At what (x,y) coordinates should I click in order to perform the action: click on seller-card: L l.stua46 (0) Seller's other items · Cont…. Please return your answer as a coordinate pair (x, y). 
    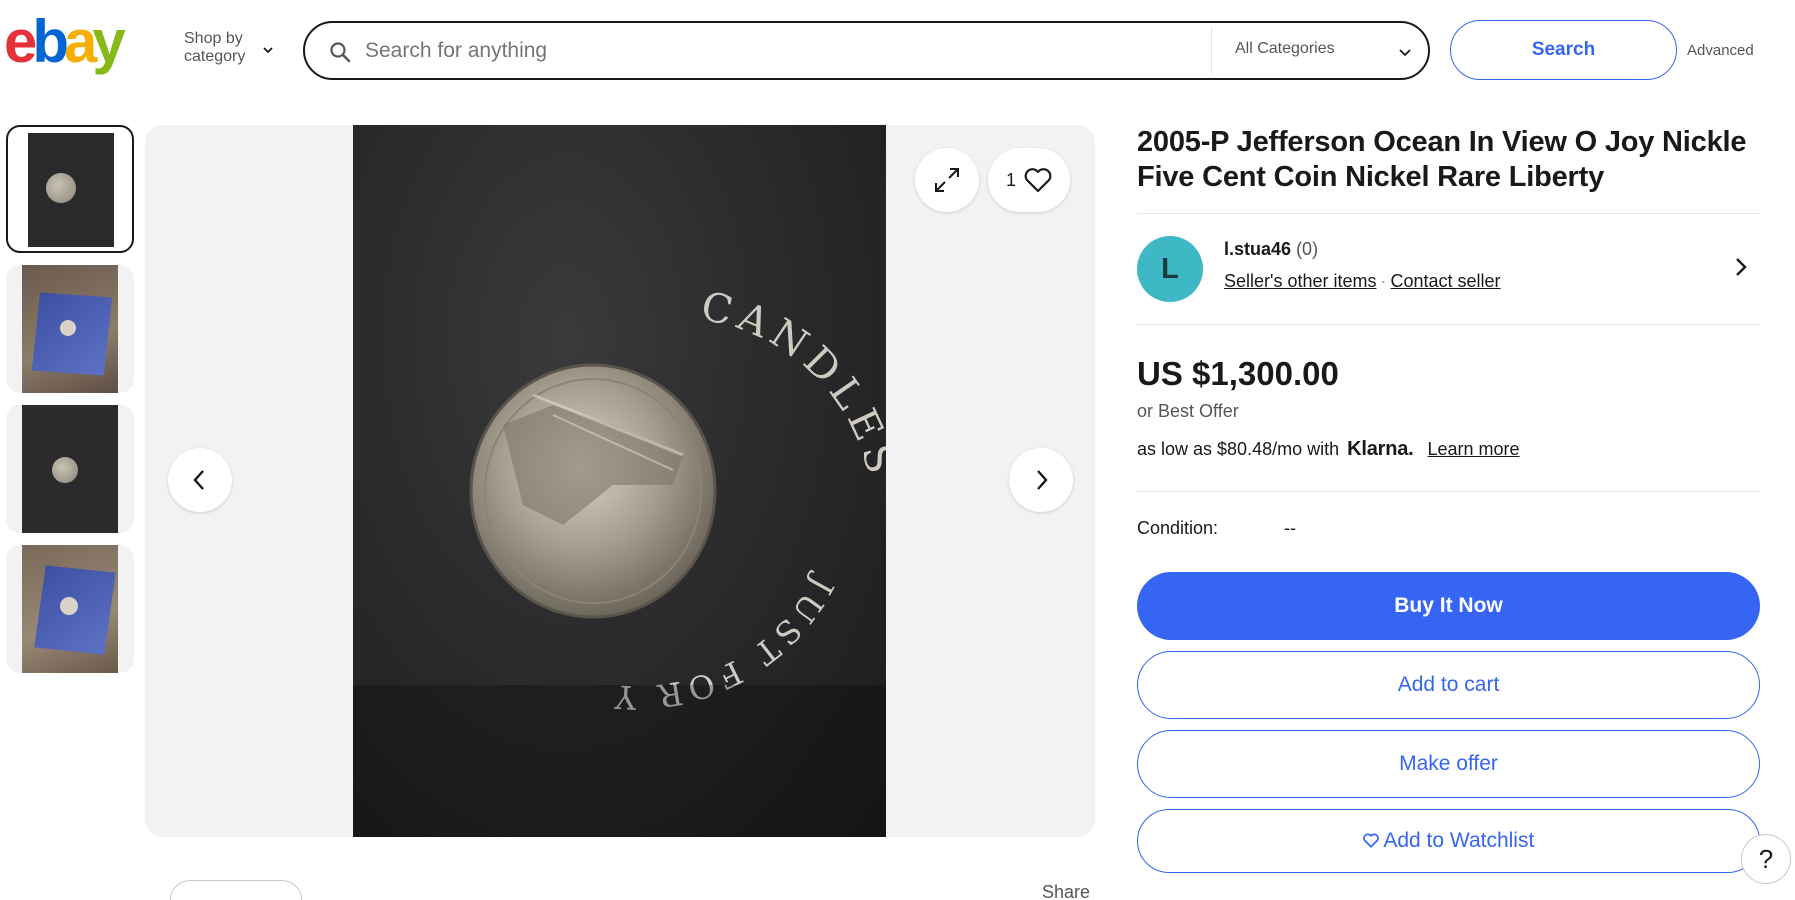
    Looking at the image, I should click on (1448, 269).